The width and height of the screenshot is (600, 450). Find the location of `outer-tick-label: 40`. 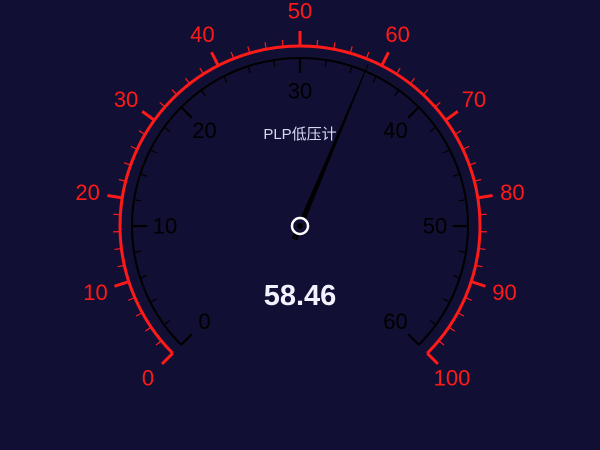

outer-tick-label: 40 is located at coordinates (202, 34).